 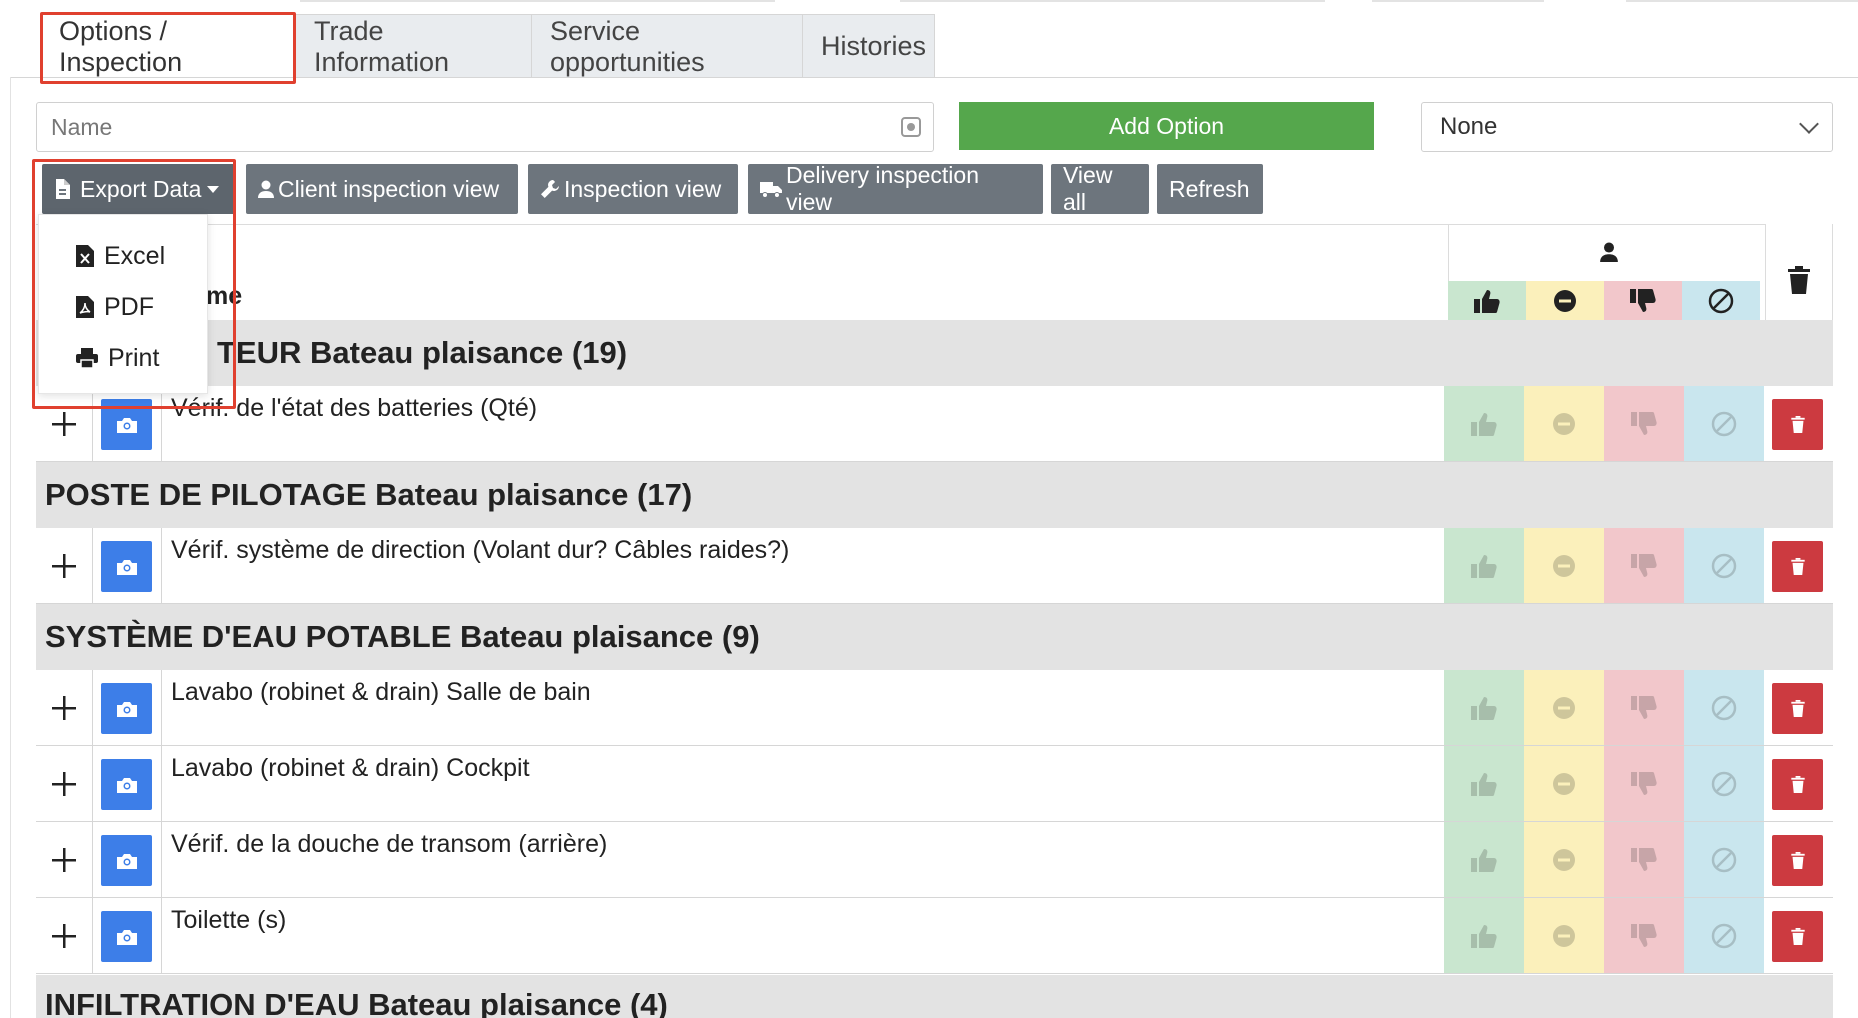 What do you see at coordinates (413, 46) in the screenshot?
I see `tab-trade-information: Trade Information` at bounding box center [413, 46].